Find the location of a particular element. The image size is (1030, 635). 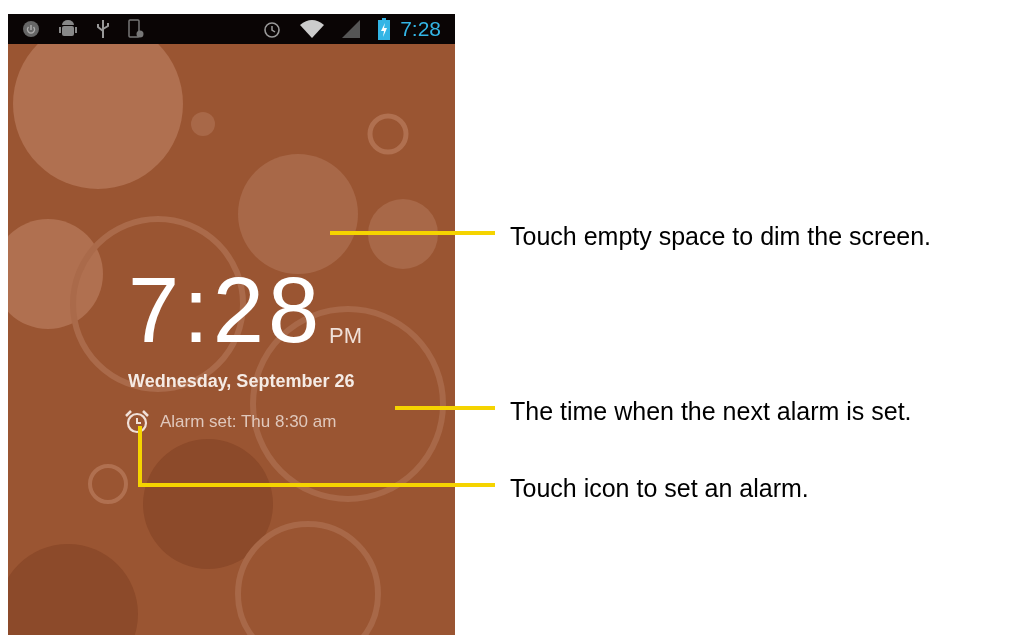

callout-text: Touch empty space to dim the screen. is located at coordinates (721, 236).